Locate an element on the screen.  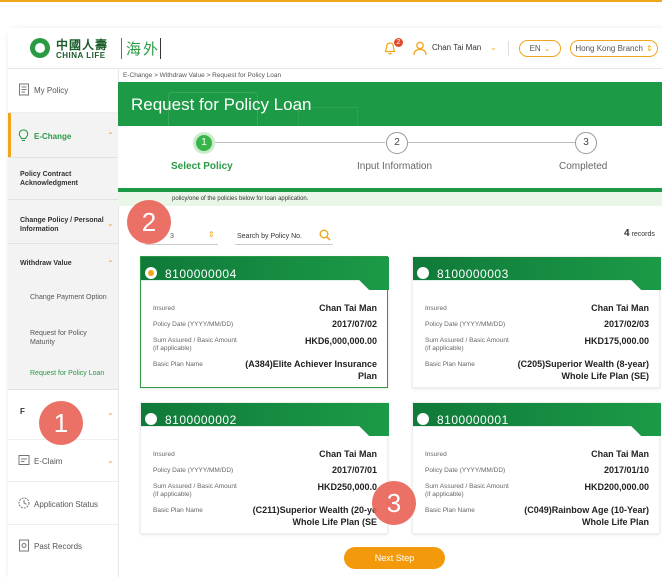
filter-select-value: 3 is located at coordinates (172, 236).